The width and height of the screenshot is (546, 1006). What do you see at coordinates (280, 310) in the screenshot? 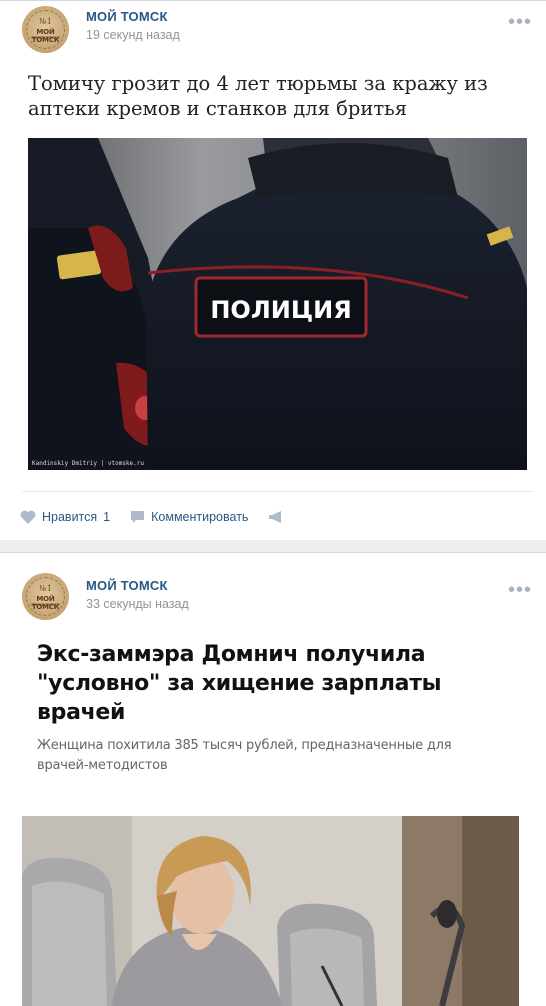
I see `police-patch-text: ПОЛИЦИЯ` at bounding box center [280, 310].